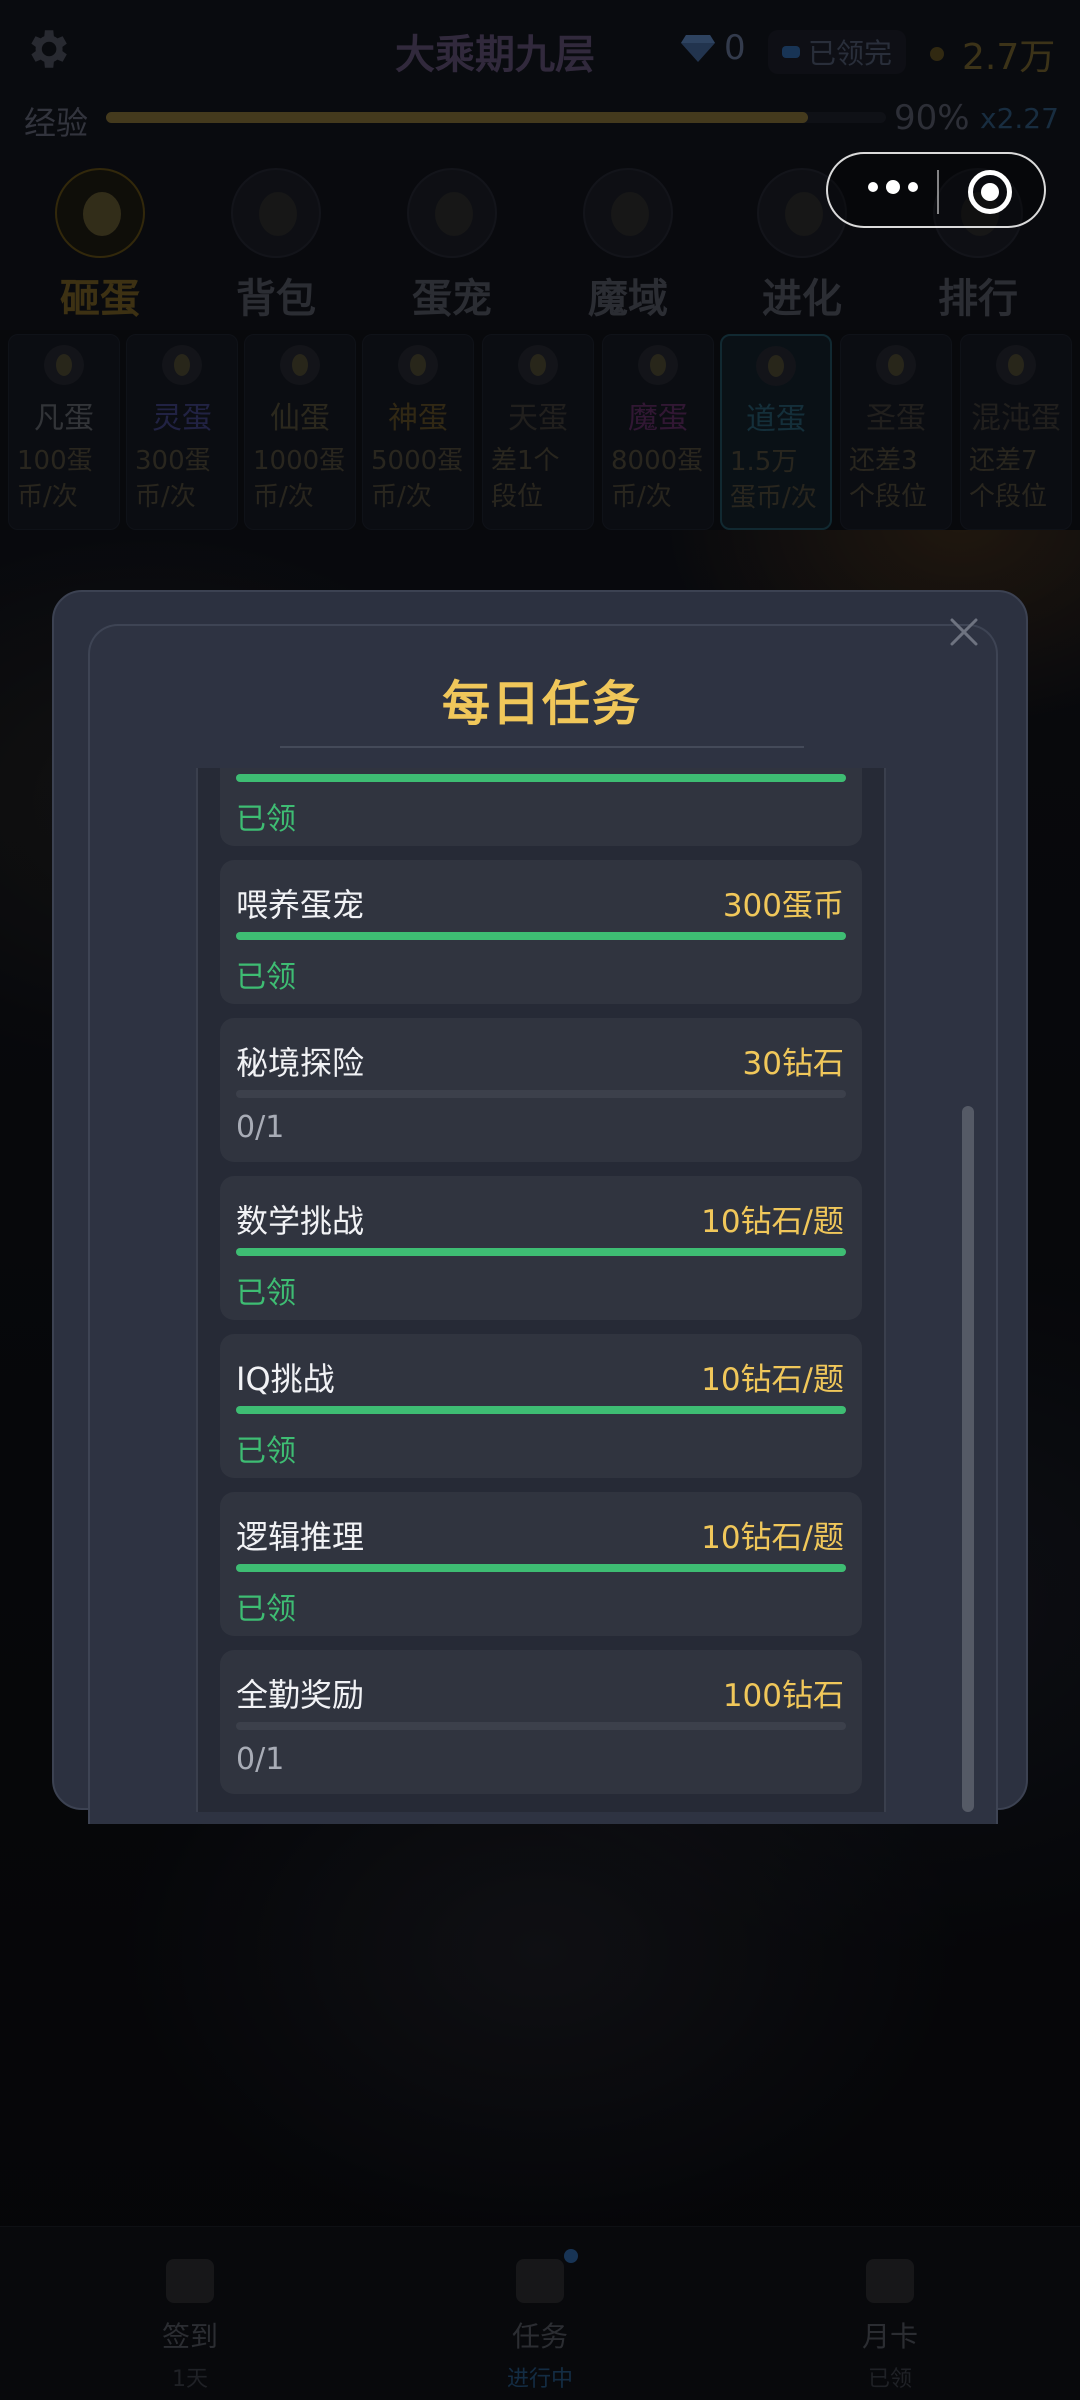 Image resolution: width=1080 pixels, height=2400 pixels. What do you see at coordinates (964, 632) in the screenshot?
I see `close-icon` at bounding box center [964, 632].